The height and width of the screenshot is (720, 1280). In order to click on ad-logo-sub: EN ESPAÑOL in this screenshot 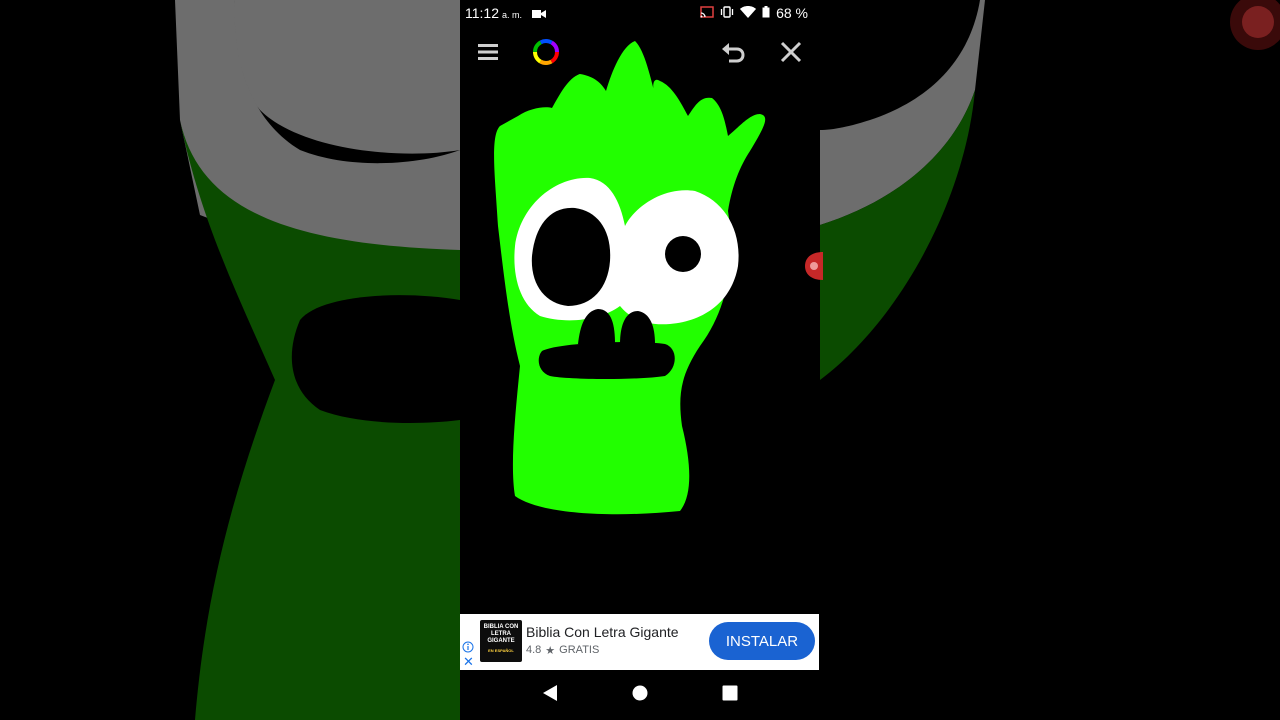, I will do `click(501, 650)`.